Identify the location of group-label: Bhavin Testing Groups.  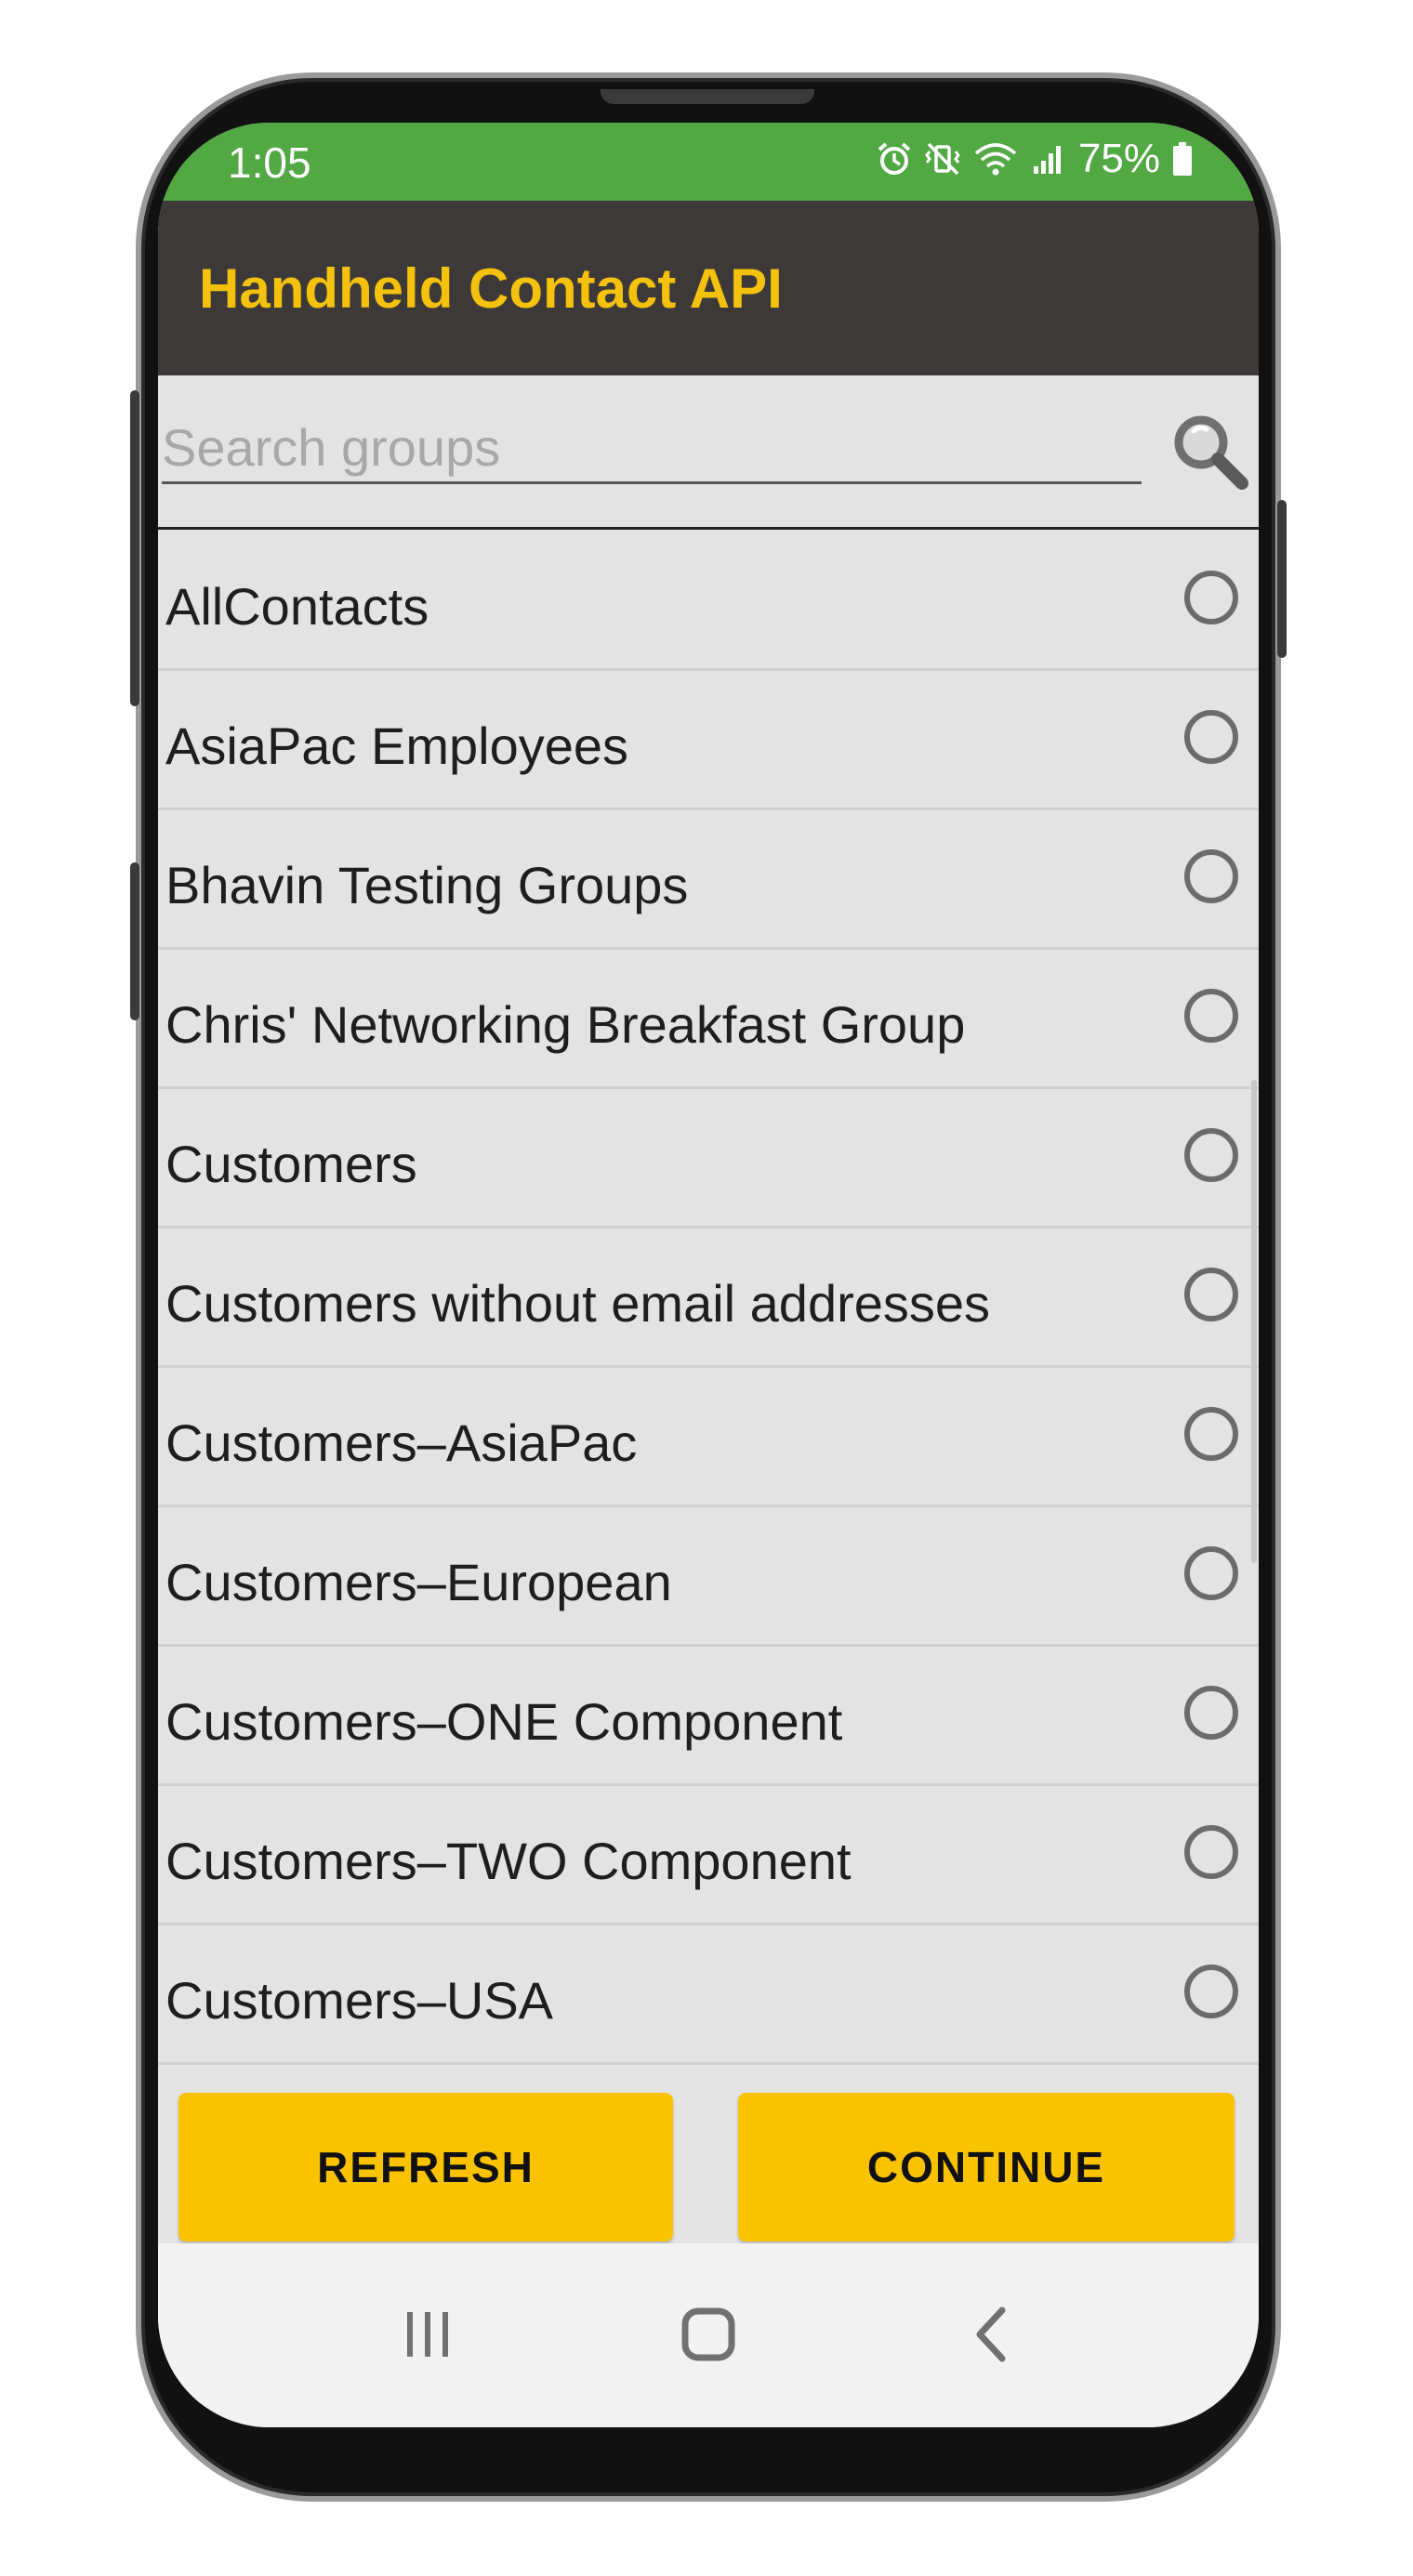
(427, 885).